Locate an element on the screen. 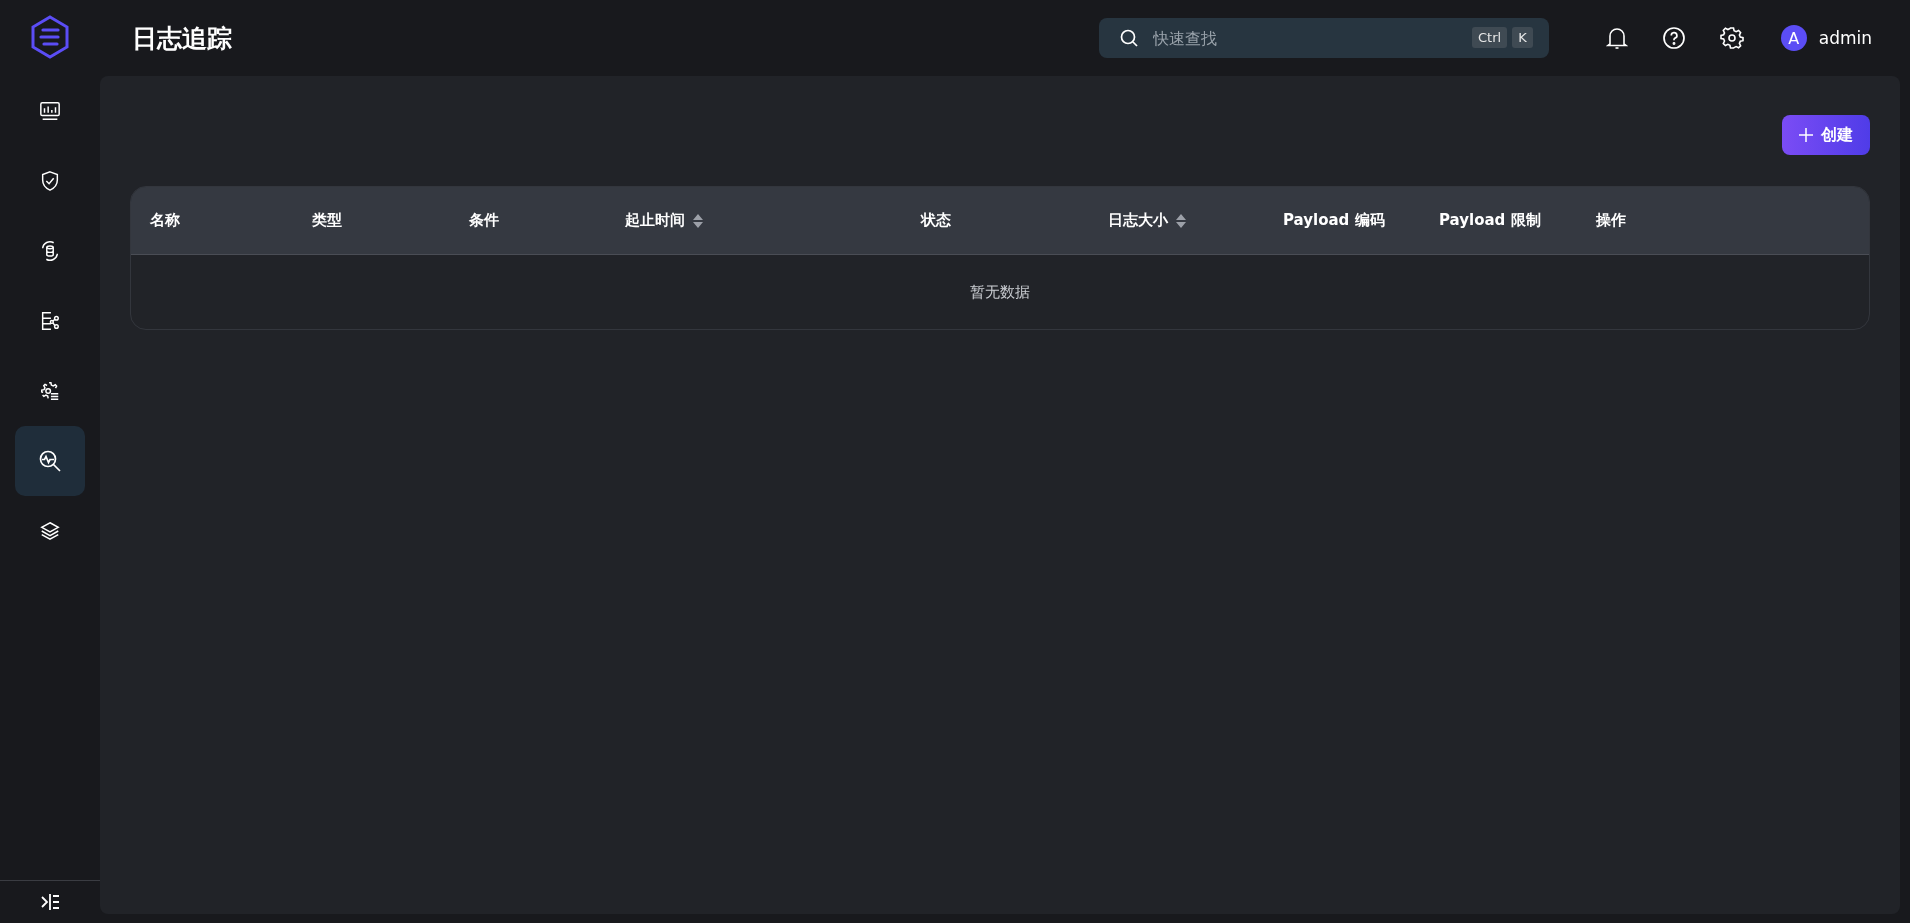 Image resolution: width=1910 pixels, height=923 pixels. column-header: Payload 限制 is located at coordinates (1490, 220).